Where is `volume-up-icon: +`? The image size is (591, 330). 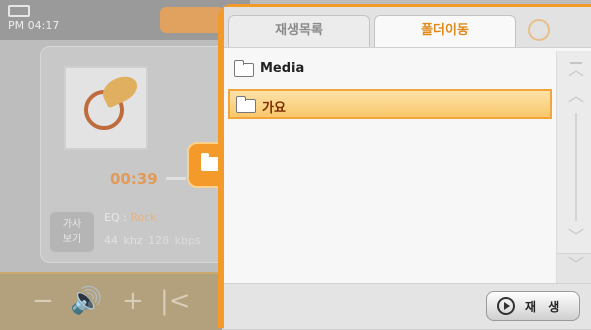
volume-up-icon: + is located at coordinates (133, 301).